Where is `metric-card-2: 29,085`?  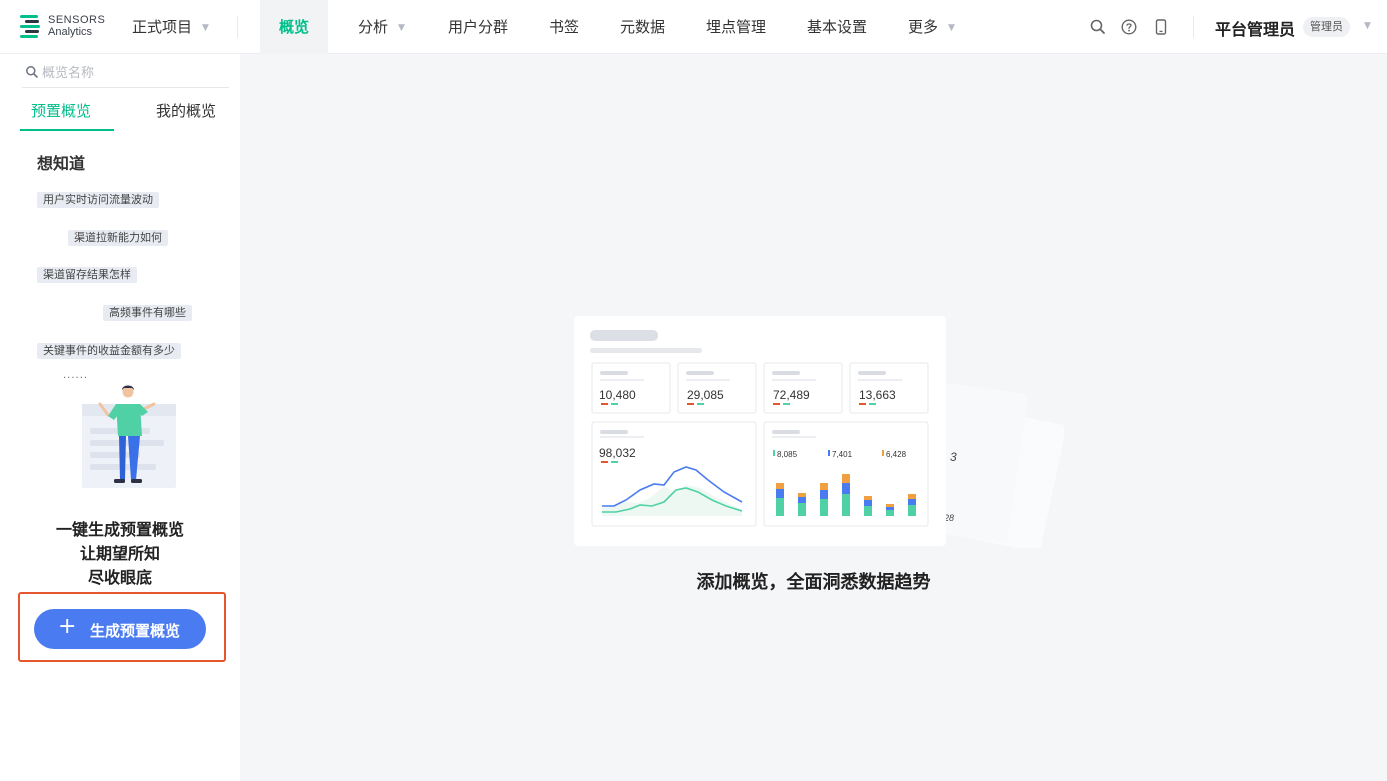 metric-card-2: 29,085 is located at coordinates (717, 388).